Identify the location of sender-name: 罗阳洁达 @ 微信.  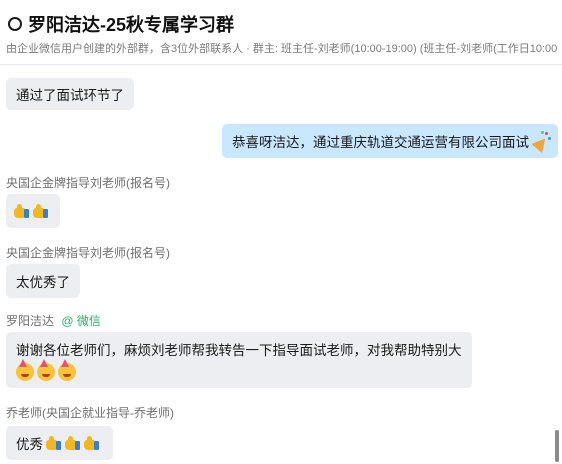
(53, 320).